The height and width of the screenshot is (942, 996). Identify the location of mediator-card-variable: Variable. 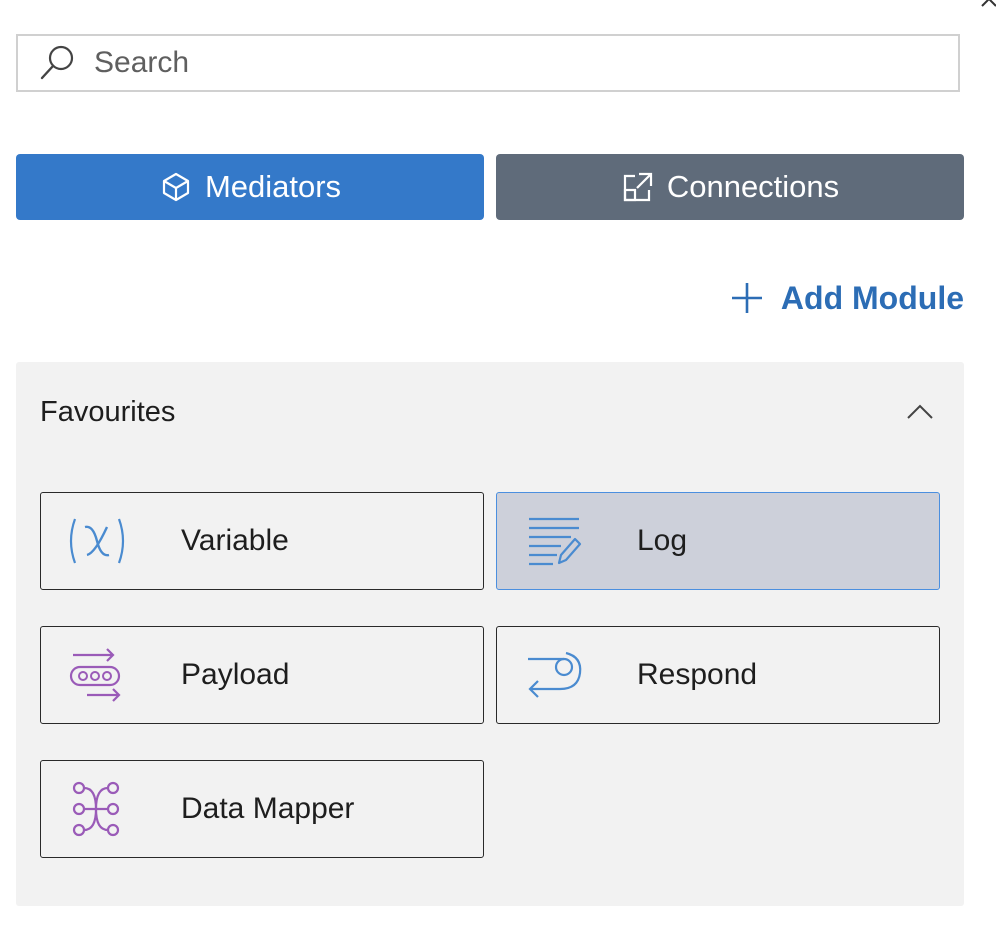
(262, 541).